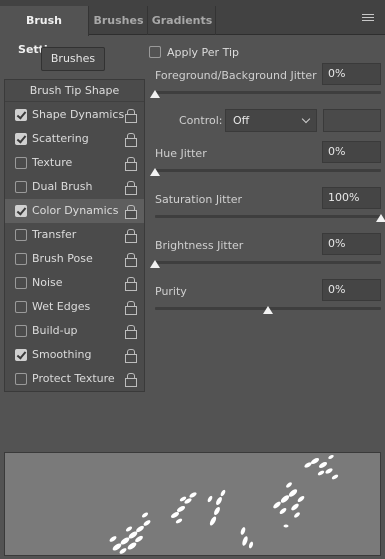 The height and width of the screenshot is (559, 385). What do you see at coordinates (265, 264) in the screenshot?
I see `brightness-jitter-slider` at bounding box center [265, 264].